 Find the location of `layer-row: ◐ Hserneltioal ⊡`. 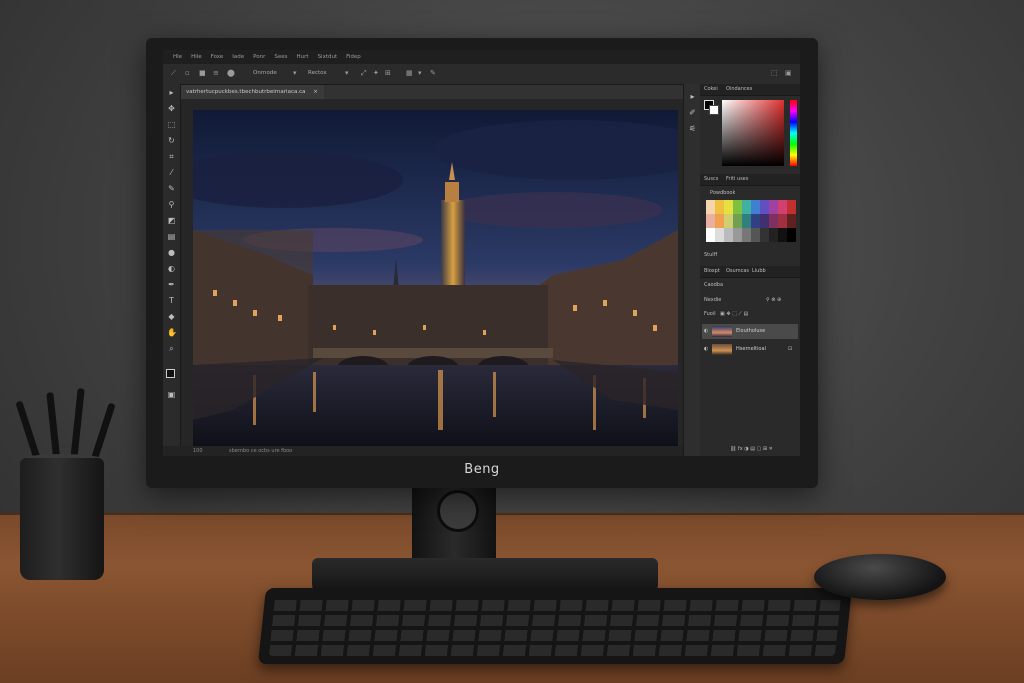

layer-row: ◐ Hserneltioal ⊡ is located at coordinates (750, 349).